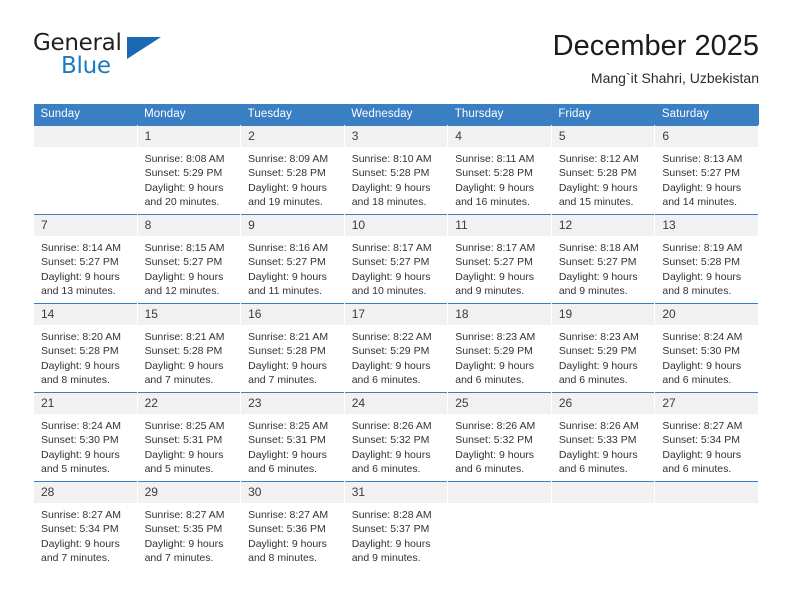 The height and width of the screenshot is (612, 792). I want to click on sunrise-time: Sunrise: 8:18 AM, so click(598, 248).